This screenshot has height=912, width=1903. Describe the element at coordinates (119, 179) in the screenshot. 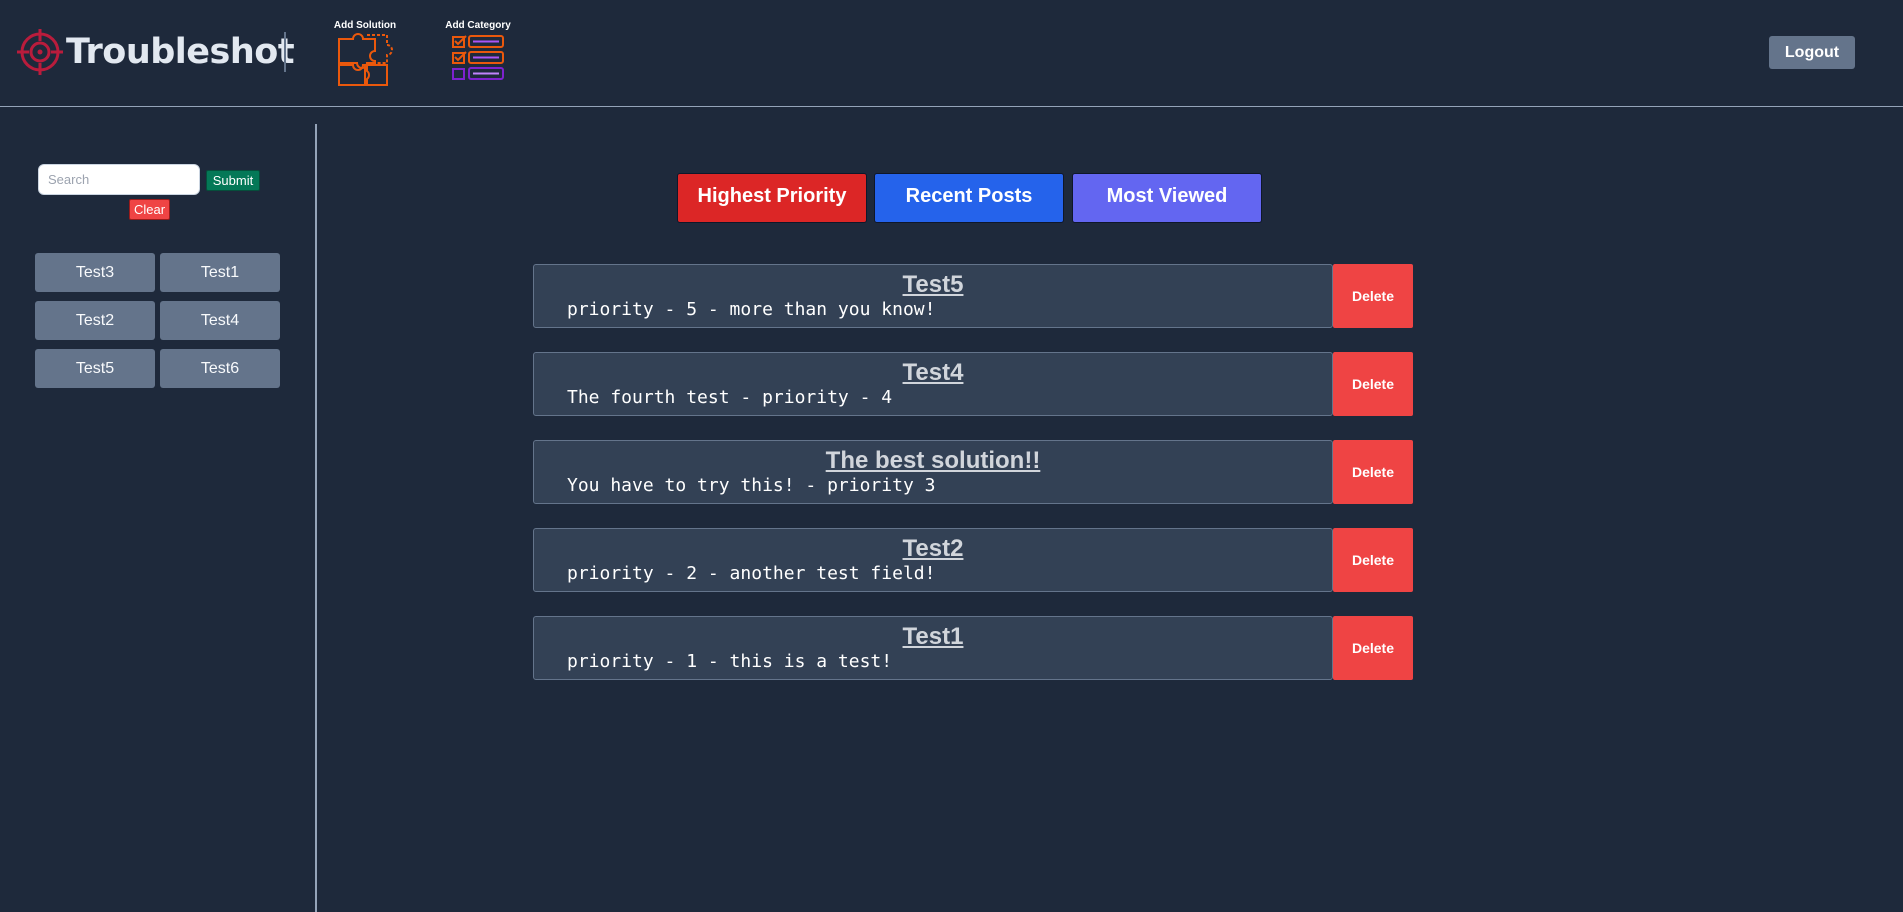

I see `search-input` at that location.